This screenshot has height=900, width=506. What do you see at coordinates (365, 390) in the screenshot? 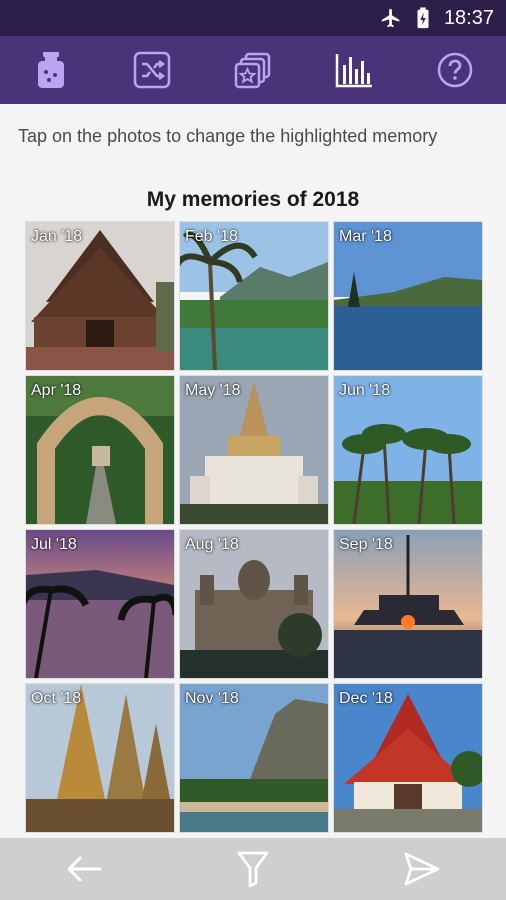
I see `month-label: Jun '18` at bounding box center [365, 390].